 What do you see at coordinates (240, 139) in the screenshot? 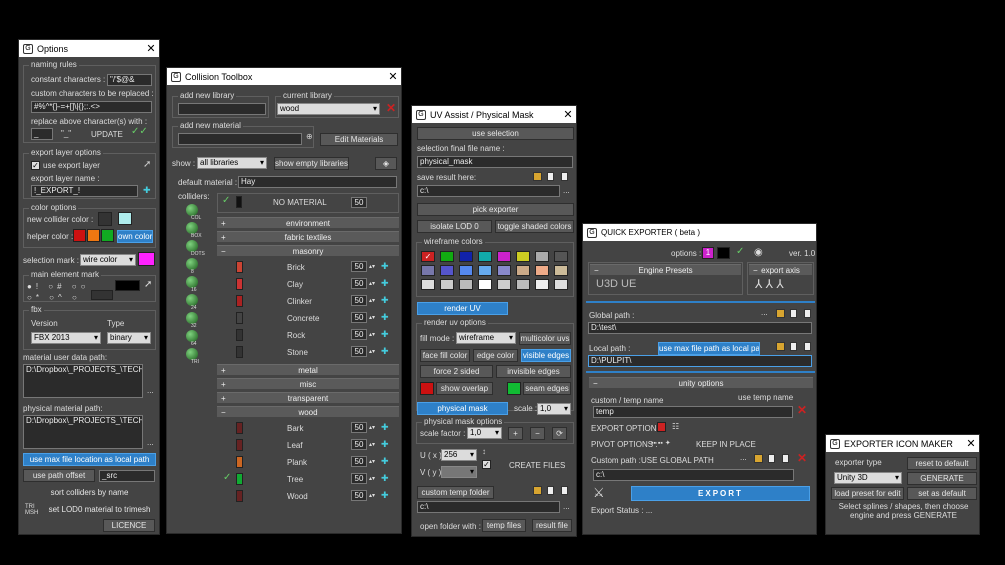
I see `add-material-input` at bounding box center [240, 139].